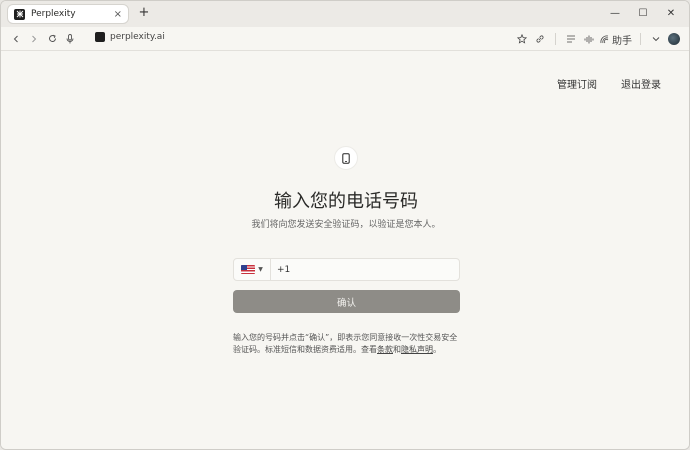  I want to click on tab-perplexity: Perplexity ×, so click(68, 14).